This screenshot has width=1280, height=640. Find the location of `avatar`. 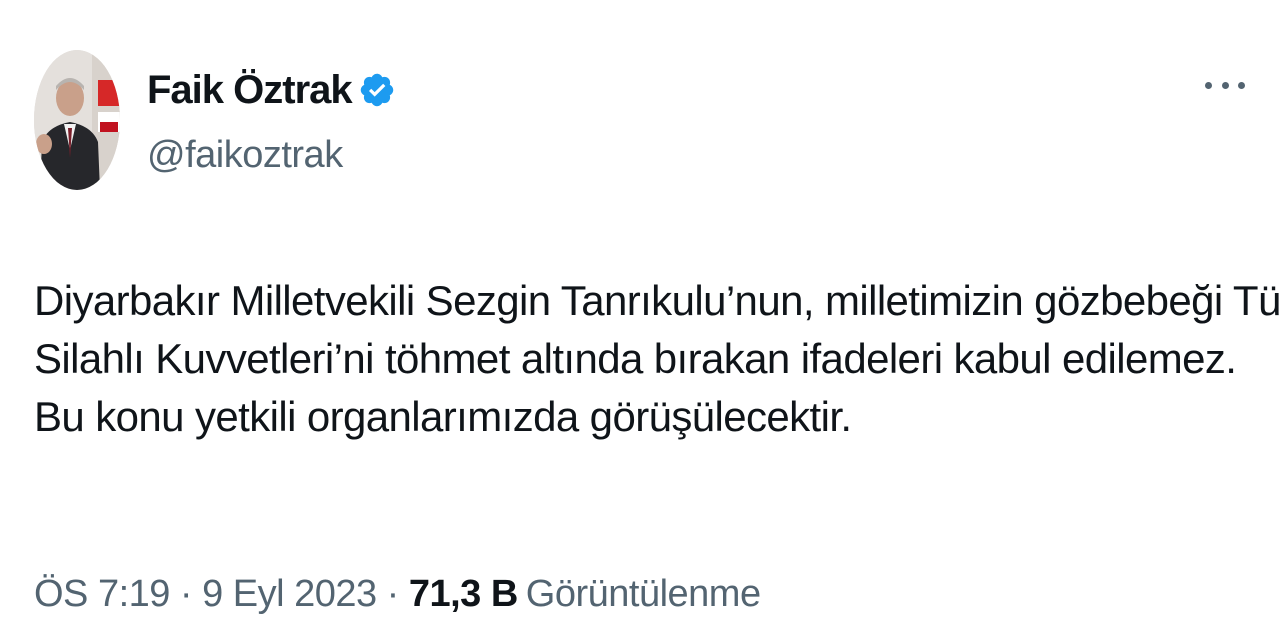

avatar is located at coordinates (77, 120).